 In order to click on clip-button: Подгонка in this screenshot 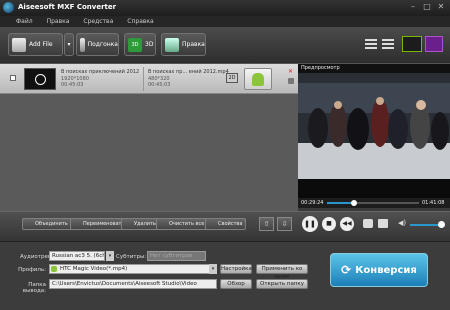, I will do `click(97, 44)`.